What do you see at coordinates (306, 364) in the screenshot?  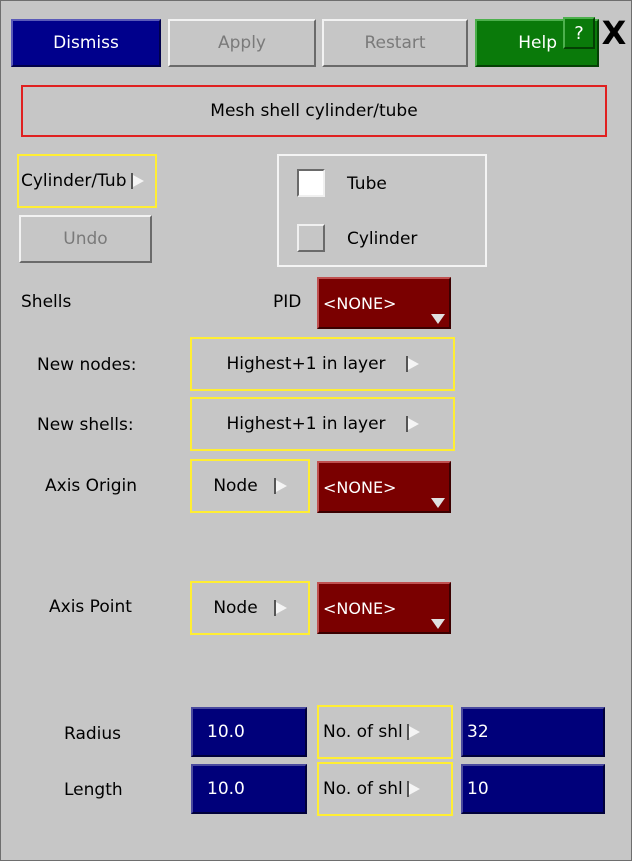 I see `new-nodes-value: Highest+1 in layer` at bounding box center [306, 364].